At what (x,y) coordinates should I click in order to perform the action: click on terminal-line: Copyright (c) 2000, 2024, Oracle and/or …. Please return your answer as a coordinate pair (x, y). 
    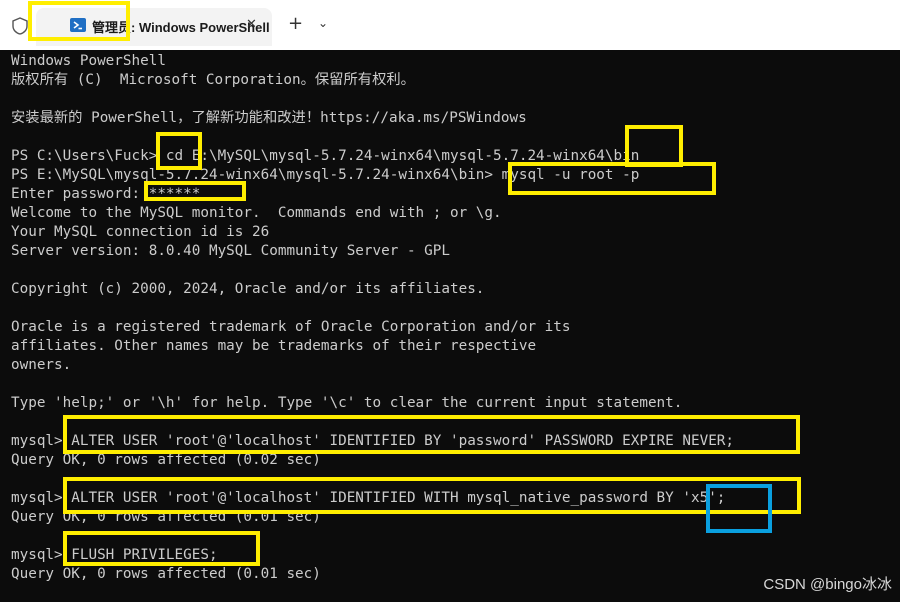
    Looking at the image, I should click on (248, 289).